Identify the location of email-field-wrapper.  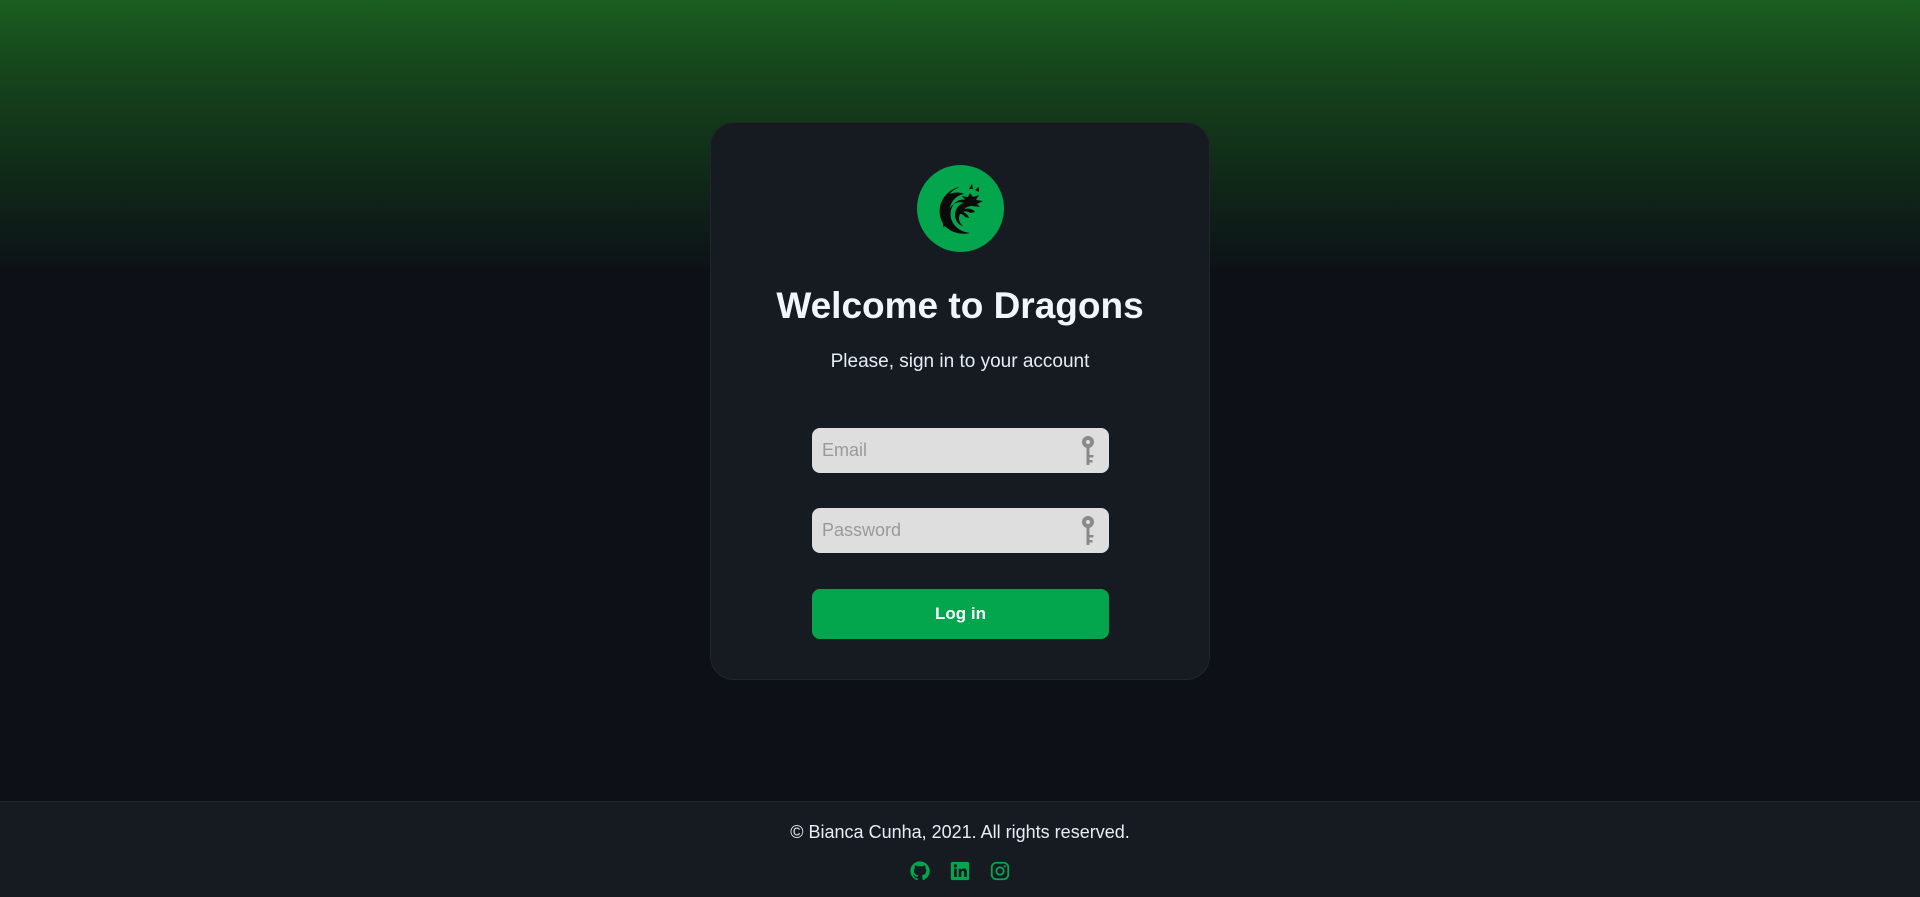
(960, 450).